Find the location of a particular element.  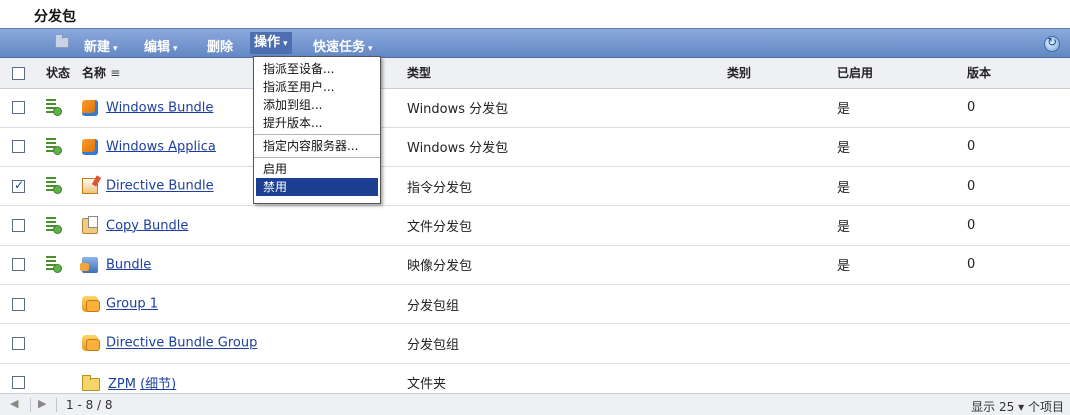

bundle-type: 文件分发包 is located at coordinates (567, 225).